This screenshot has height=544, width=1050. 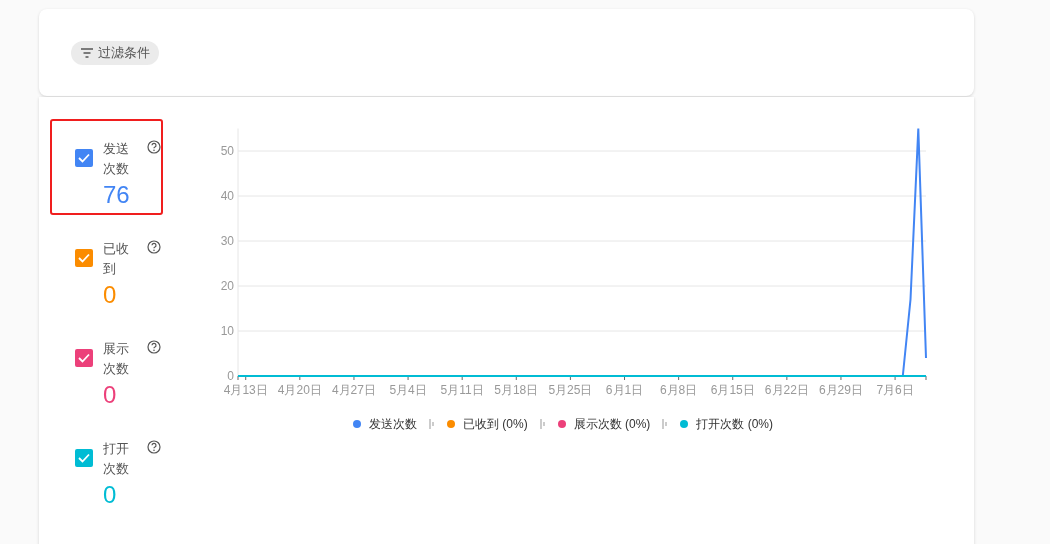 I want to click on y-tick-label: 0, so click(x=230, y=376).